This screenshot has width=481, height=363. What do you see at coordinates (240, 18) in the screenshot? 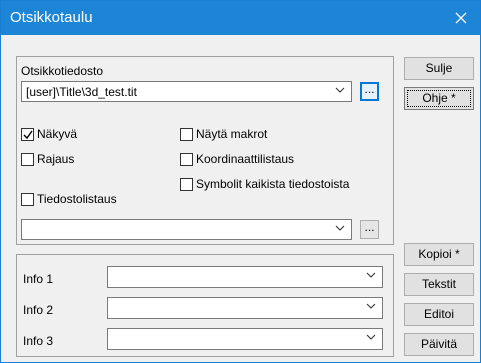
I see `title-bar: Otsikkotaulu` at bounding box center [240, 18].